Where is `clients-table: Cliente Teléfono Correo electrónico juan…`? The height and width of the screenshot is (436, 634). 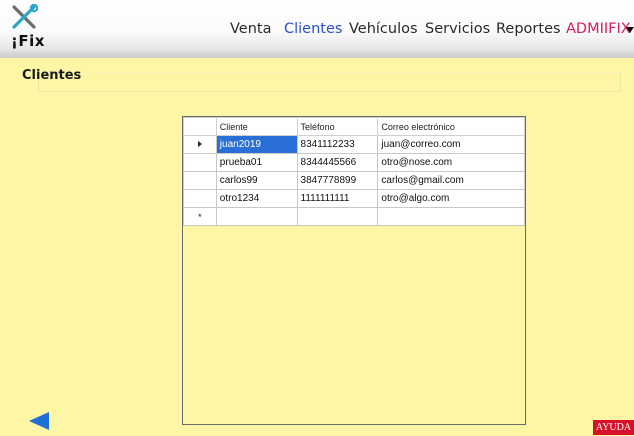 clients-table: Cliente Teléfono Correo electrónico juan… is located at coordinates (354, 171).